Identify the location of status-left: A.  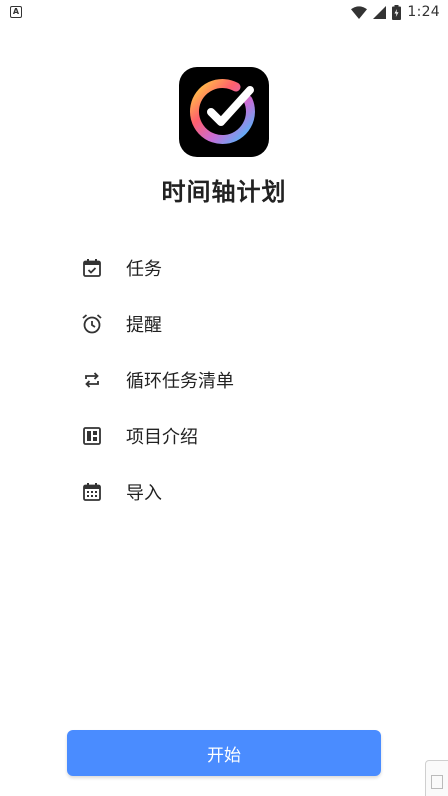
(16, 12).